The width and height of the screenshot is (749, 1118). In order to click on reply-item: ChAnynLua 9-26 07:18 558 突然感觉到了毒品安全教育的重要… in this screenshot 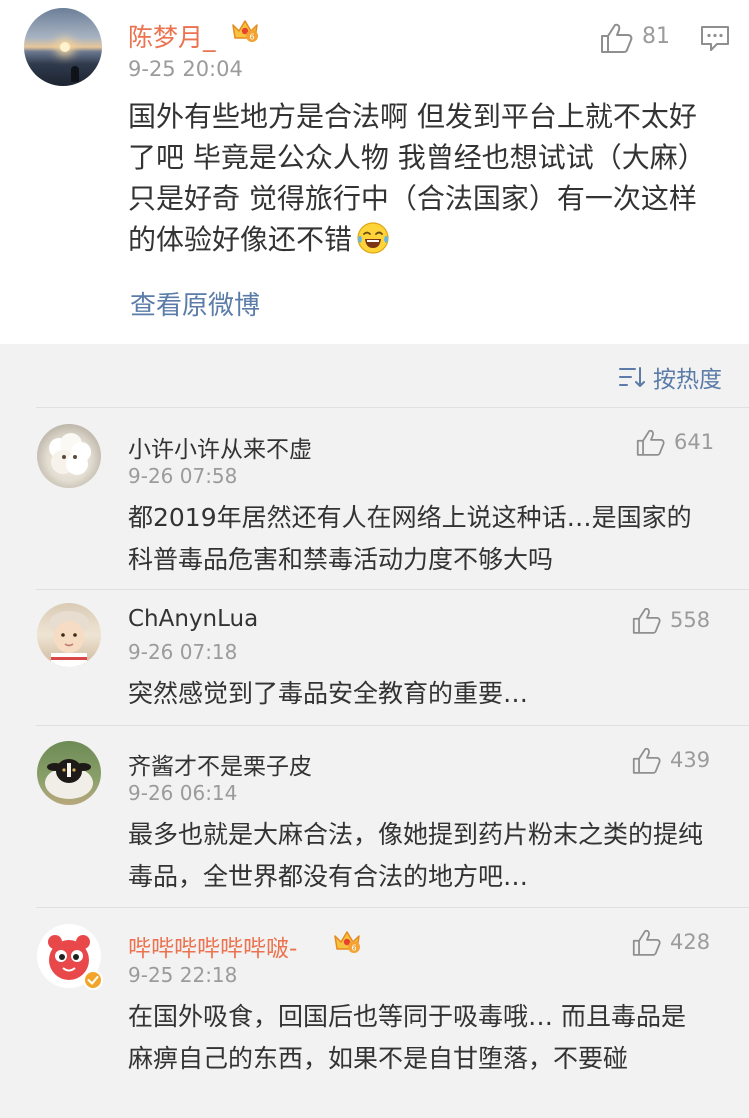, I will do `click(374, 657)`.